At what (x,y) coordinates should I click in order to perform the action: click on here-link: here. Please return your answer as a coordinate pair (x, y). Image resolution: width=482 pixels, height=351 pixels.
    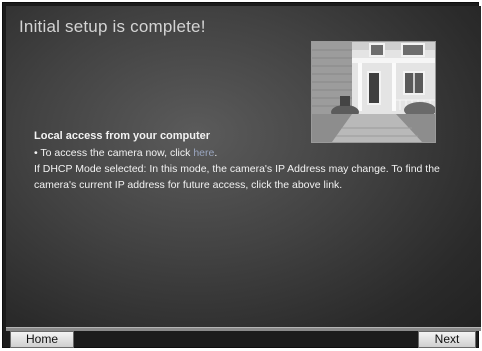
    Looking at the image, I should click on (203, 153).